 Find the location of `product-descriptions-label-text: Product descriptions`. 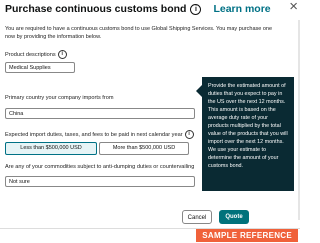

product-descriptions-label-text: Product descriptions is located at coordinates (30, 54).